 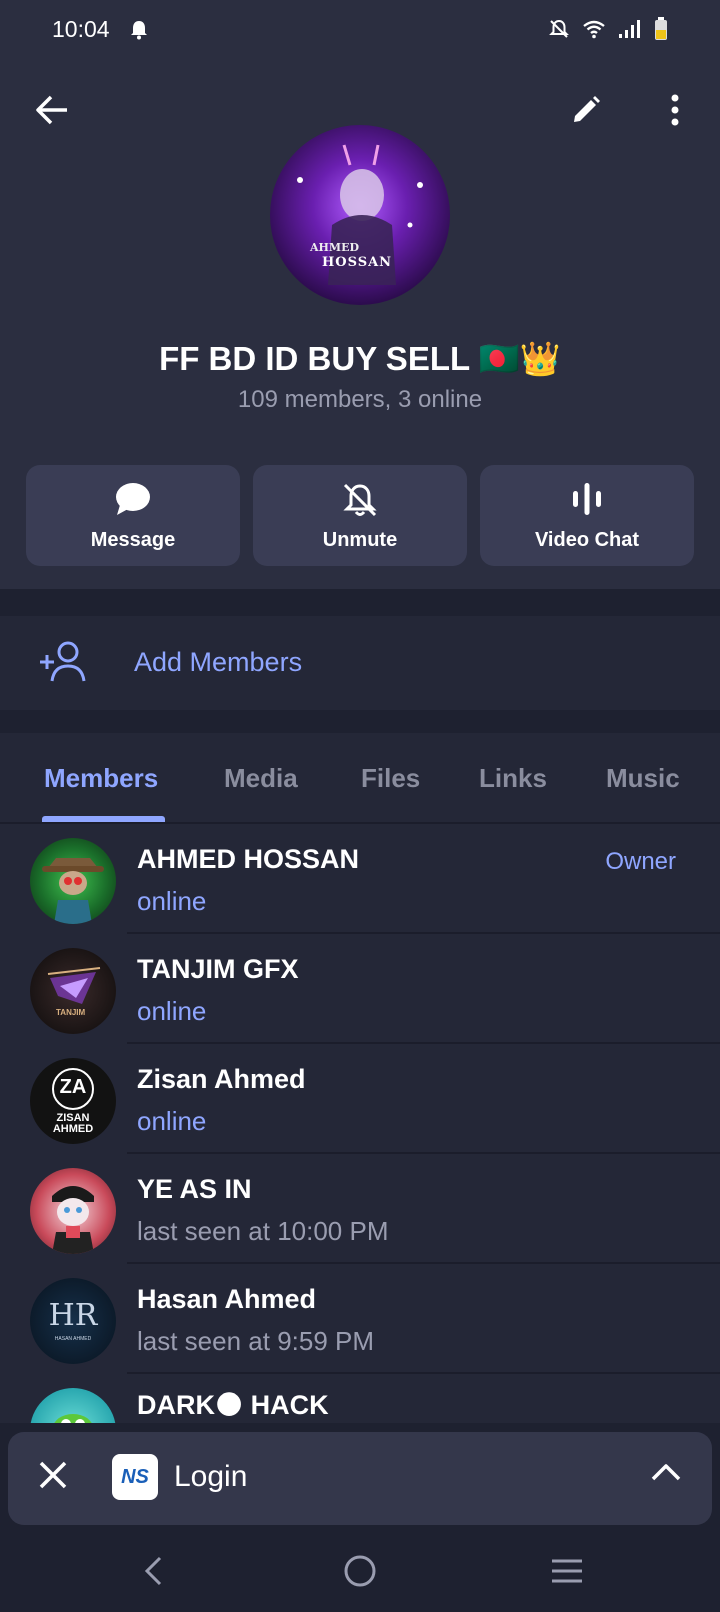 I want to click on status-icons, so click(x=608, y=31).